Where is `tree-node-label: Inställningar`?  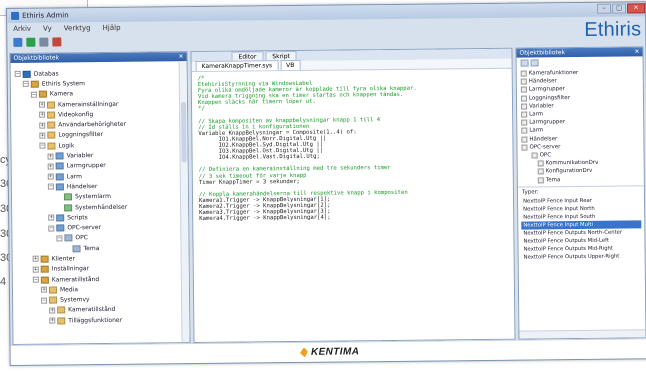
tree-node-label: Inställningar is located at coordinates (70, 269).